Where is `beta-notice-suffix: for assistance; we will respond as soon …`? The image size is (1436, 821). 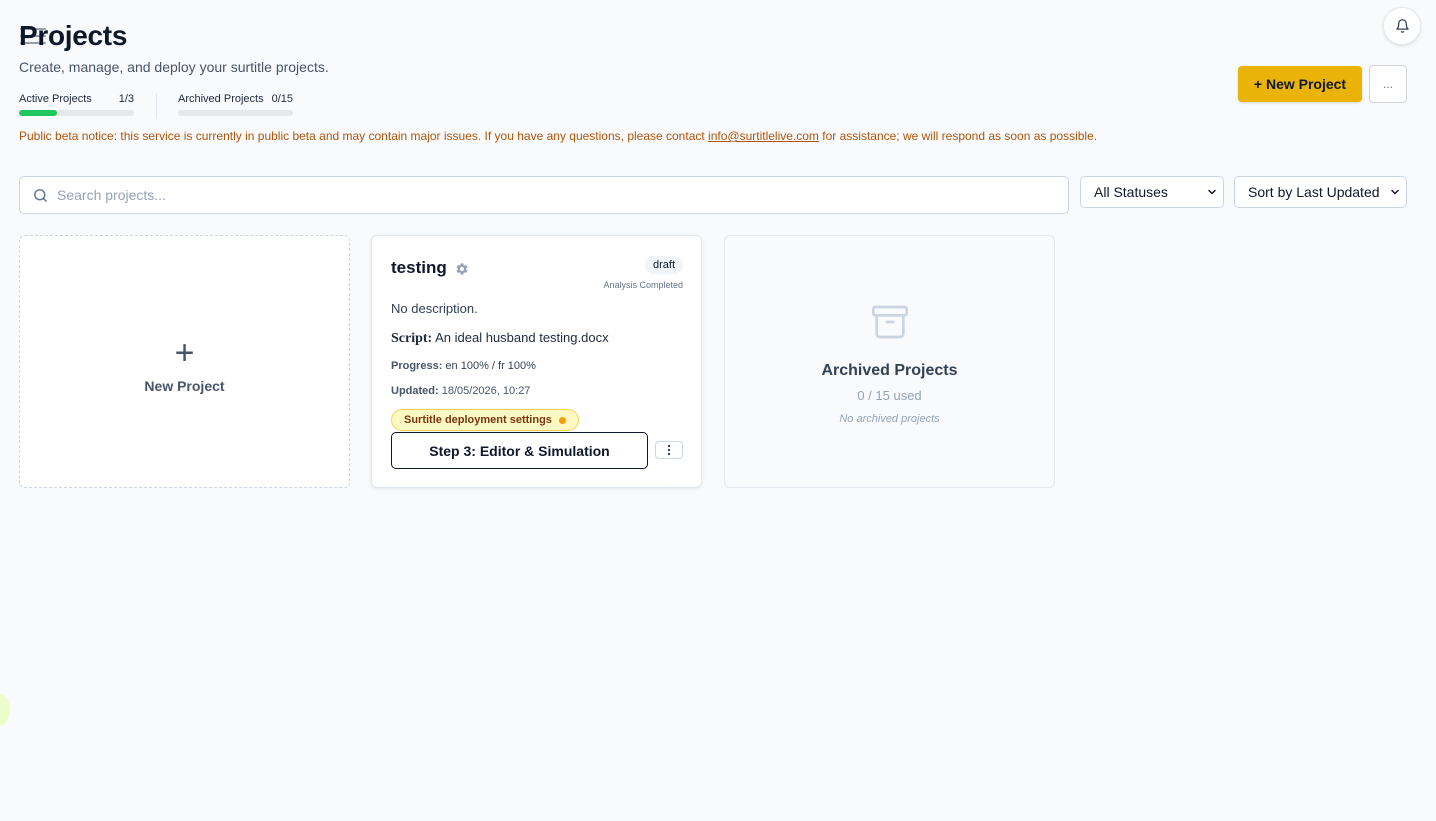
beta-notice-suffix: for assistance; we will respond as soon … is located at coordinates (958, 136).